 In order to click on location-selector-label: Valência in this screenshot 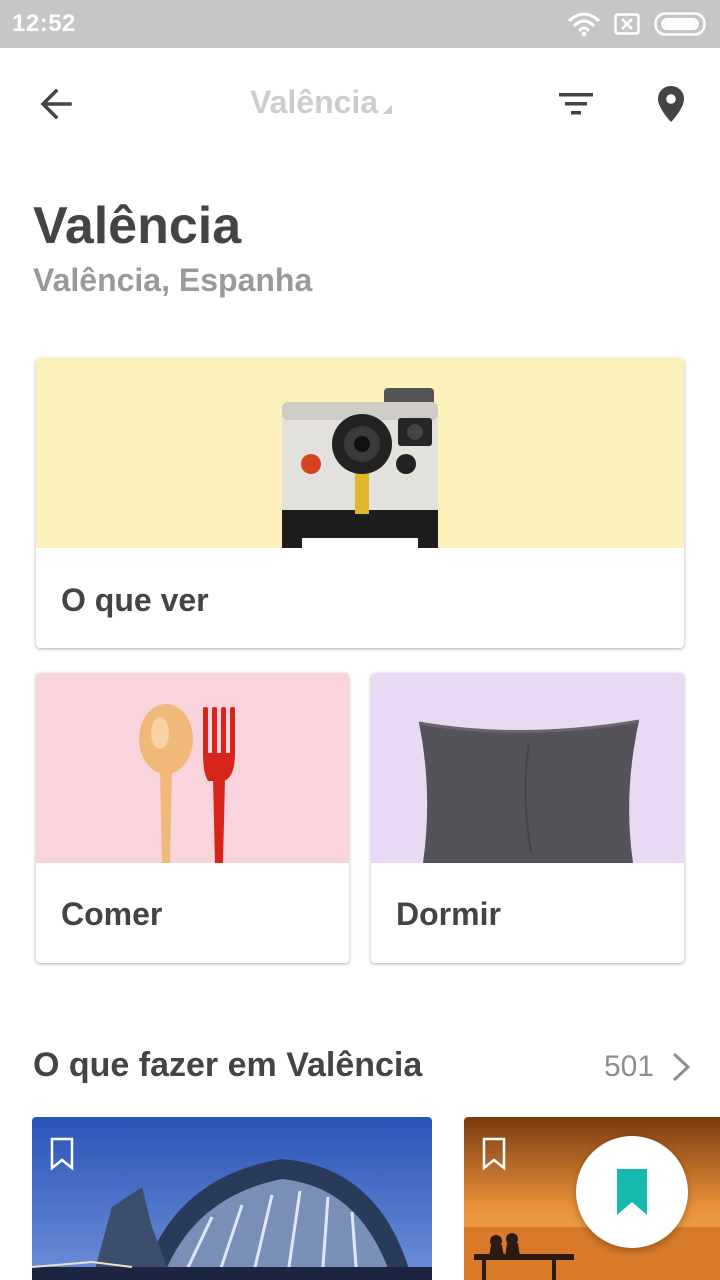, I will do `click(314, 102)`.